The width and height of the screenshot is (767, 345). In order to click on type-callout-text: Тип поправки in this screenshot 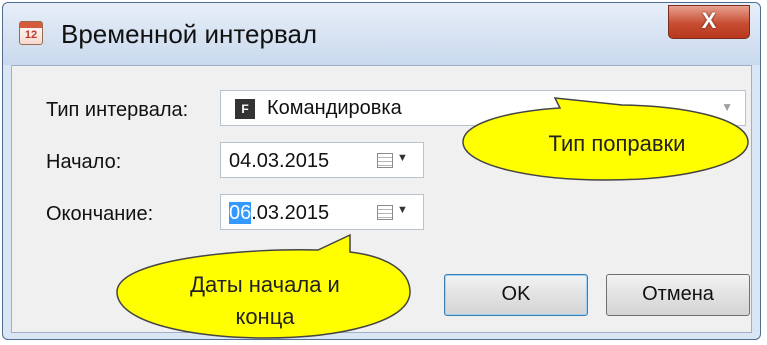, I will do `click(617, 143)`.